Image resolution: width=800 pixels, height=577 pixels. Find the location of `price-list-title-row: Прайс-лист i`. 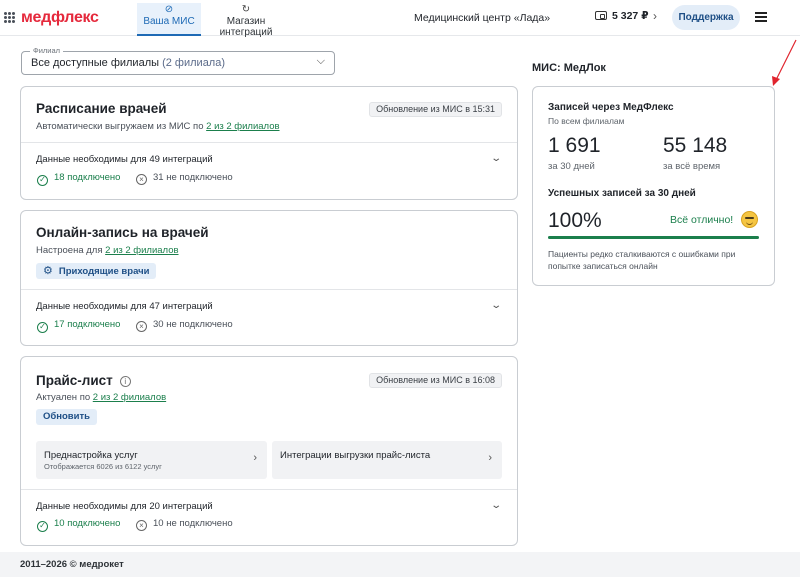

price-list-title-row: Прайс-лист i is located at coordinates (83, 380).